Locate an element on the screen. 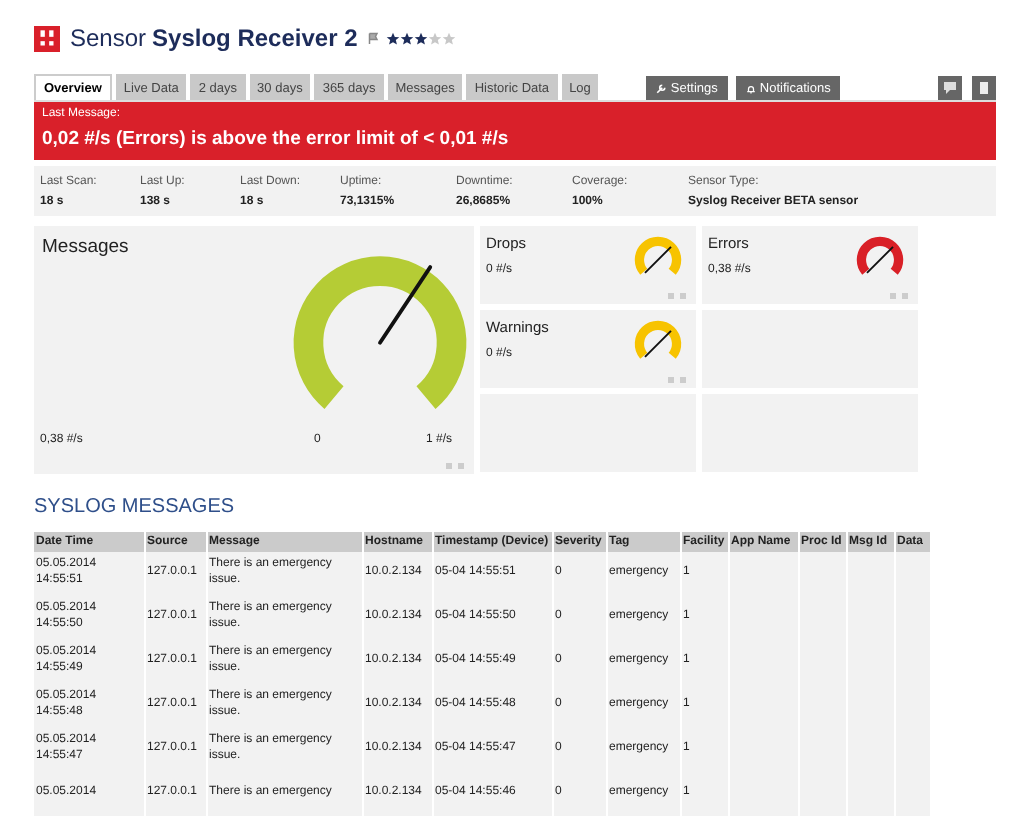  section-heading: SYSLOG MESSAGES is located at coordinates (135, 509).